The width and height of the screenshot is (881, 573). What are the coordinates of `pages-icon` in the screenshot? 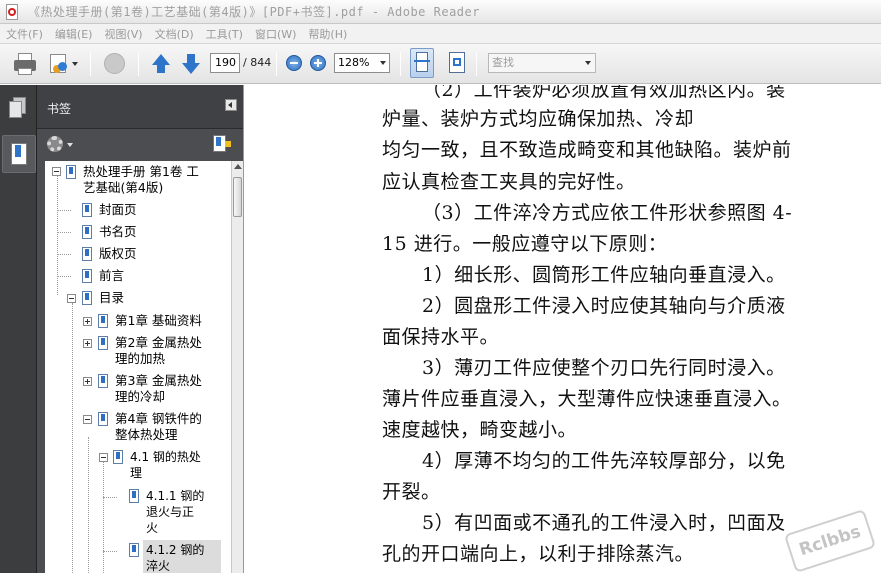 It's located at (18, 108).